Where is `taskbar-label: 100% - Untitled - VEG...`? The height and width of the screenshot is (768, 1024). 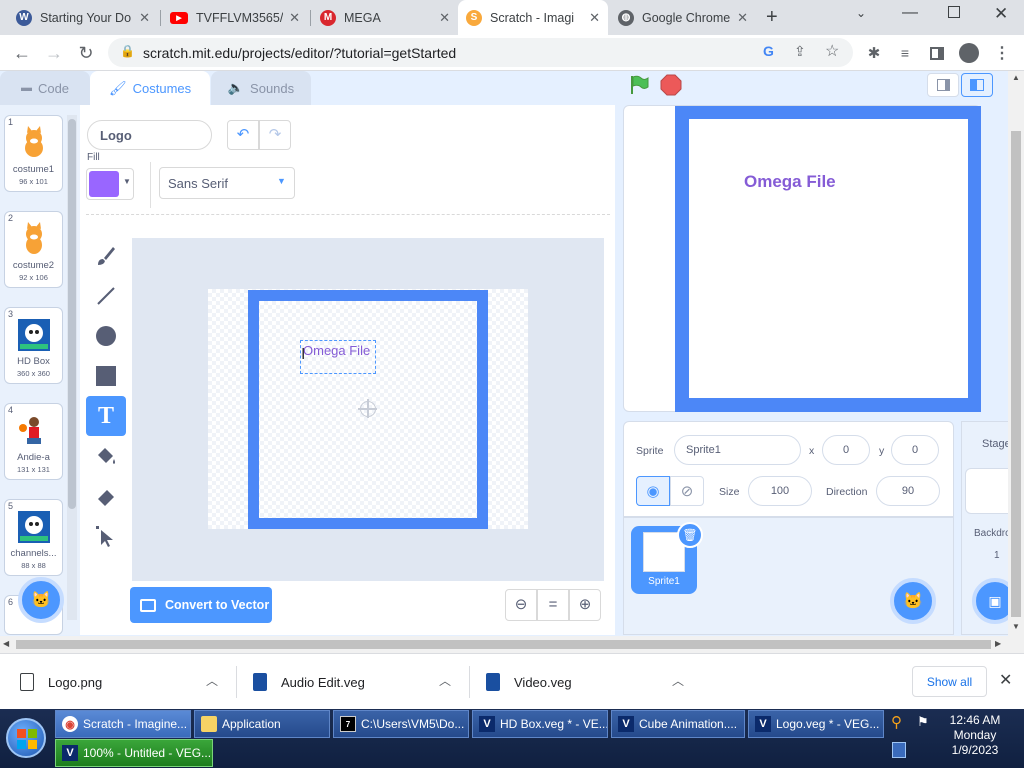 taskbar-label: 100% - Untitled - VEG... is located at coordinates (147, 753).